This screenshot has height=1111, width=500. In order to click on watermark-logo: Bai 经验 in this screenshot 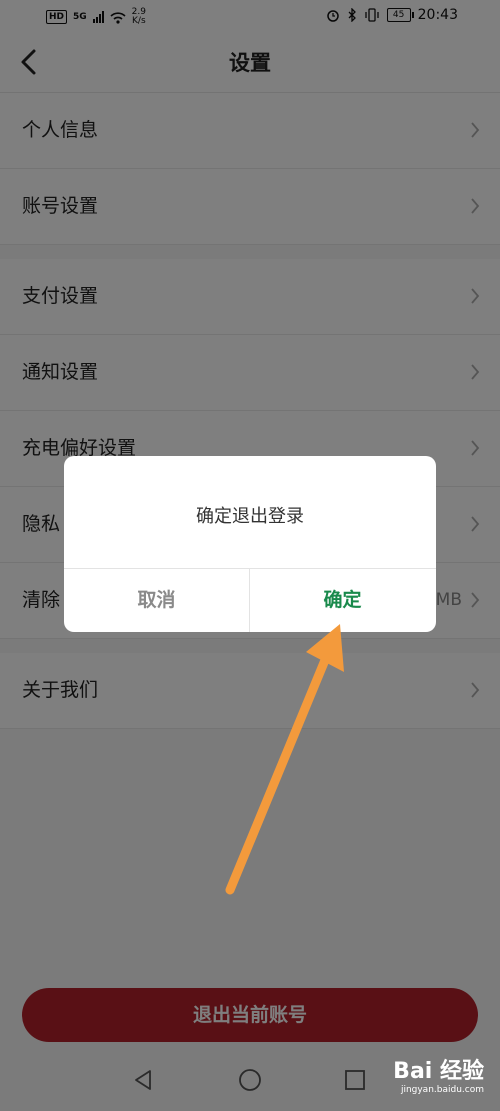, I will do `click(438, 1071)`.